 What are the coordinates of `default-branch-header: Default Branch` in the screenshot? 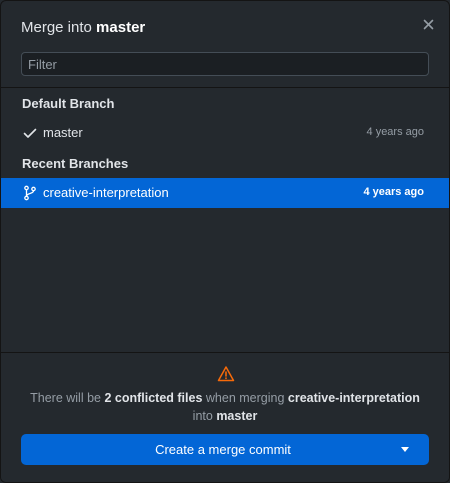 It's located at (68, 103).